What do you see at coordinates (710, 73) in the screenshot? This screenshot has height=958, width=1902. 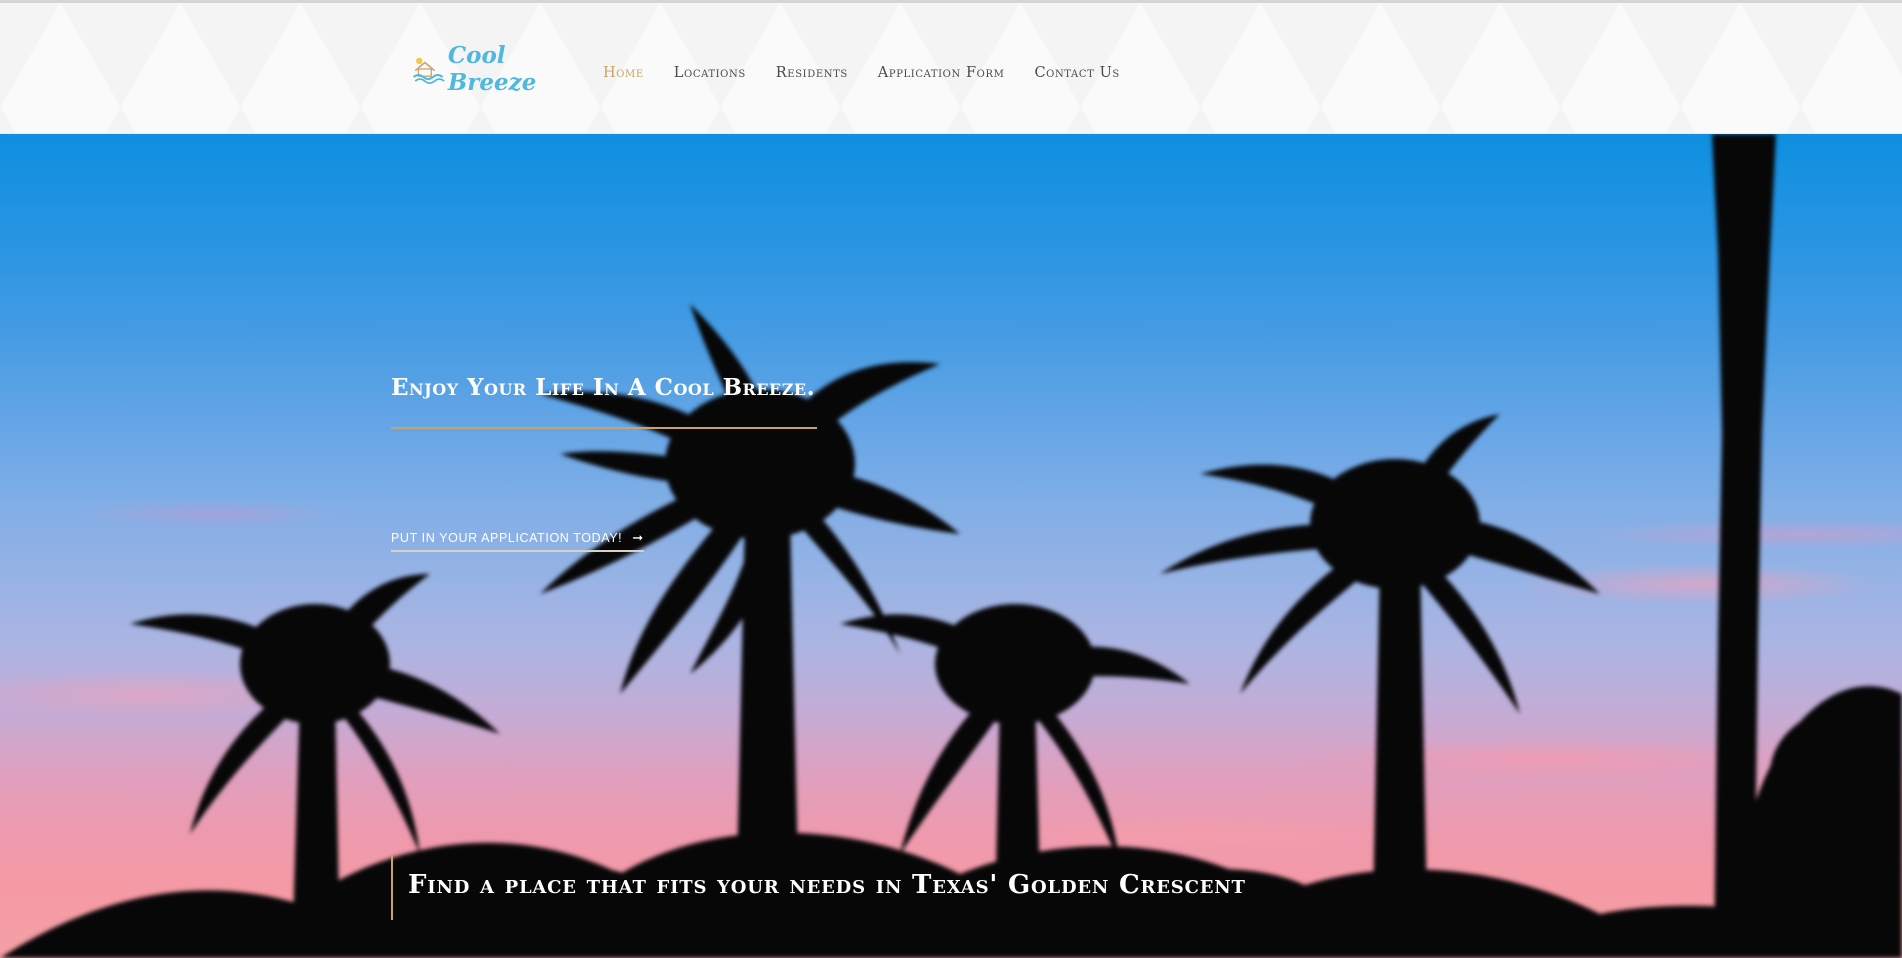 I see `nav-item-locations: Locations` at bounding box center [710, 73].